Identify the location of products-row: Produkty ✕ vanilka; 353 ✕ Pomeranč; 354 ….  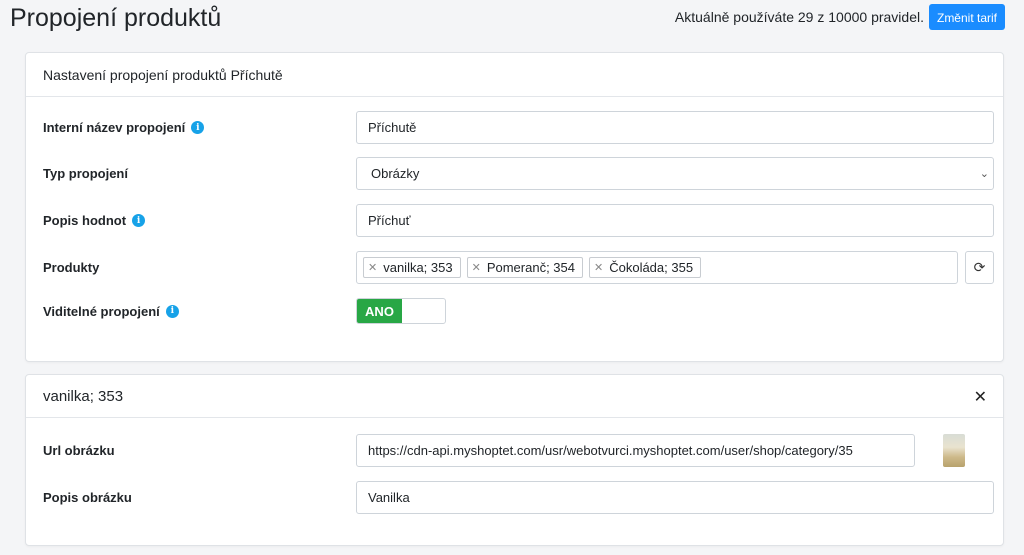
(514, 267).